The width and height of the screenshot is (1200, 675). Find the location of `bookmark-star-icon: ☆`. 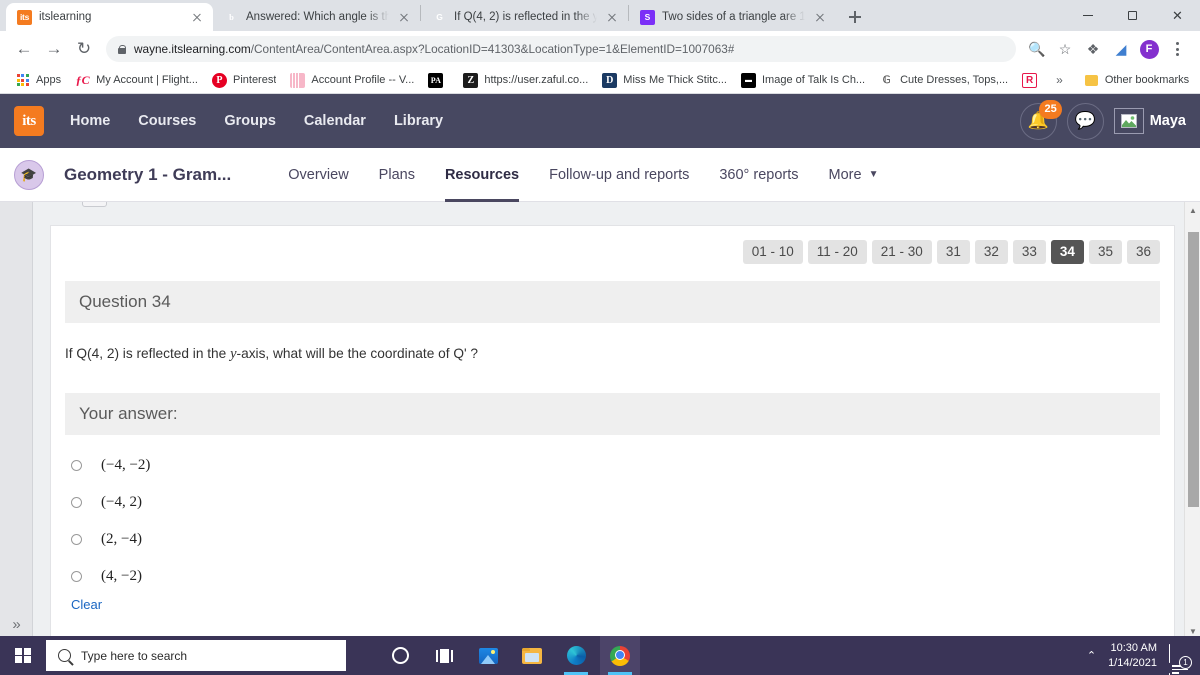

bookmark-star-icon: ☆ is located at coordinates (1065, 49).